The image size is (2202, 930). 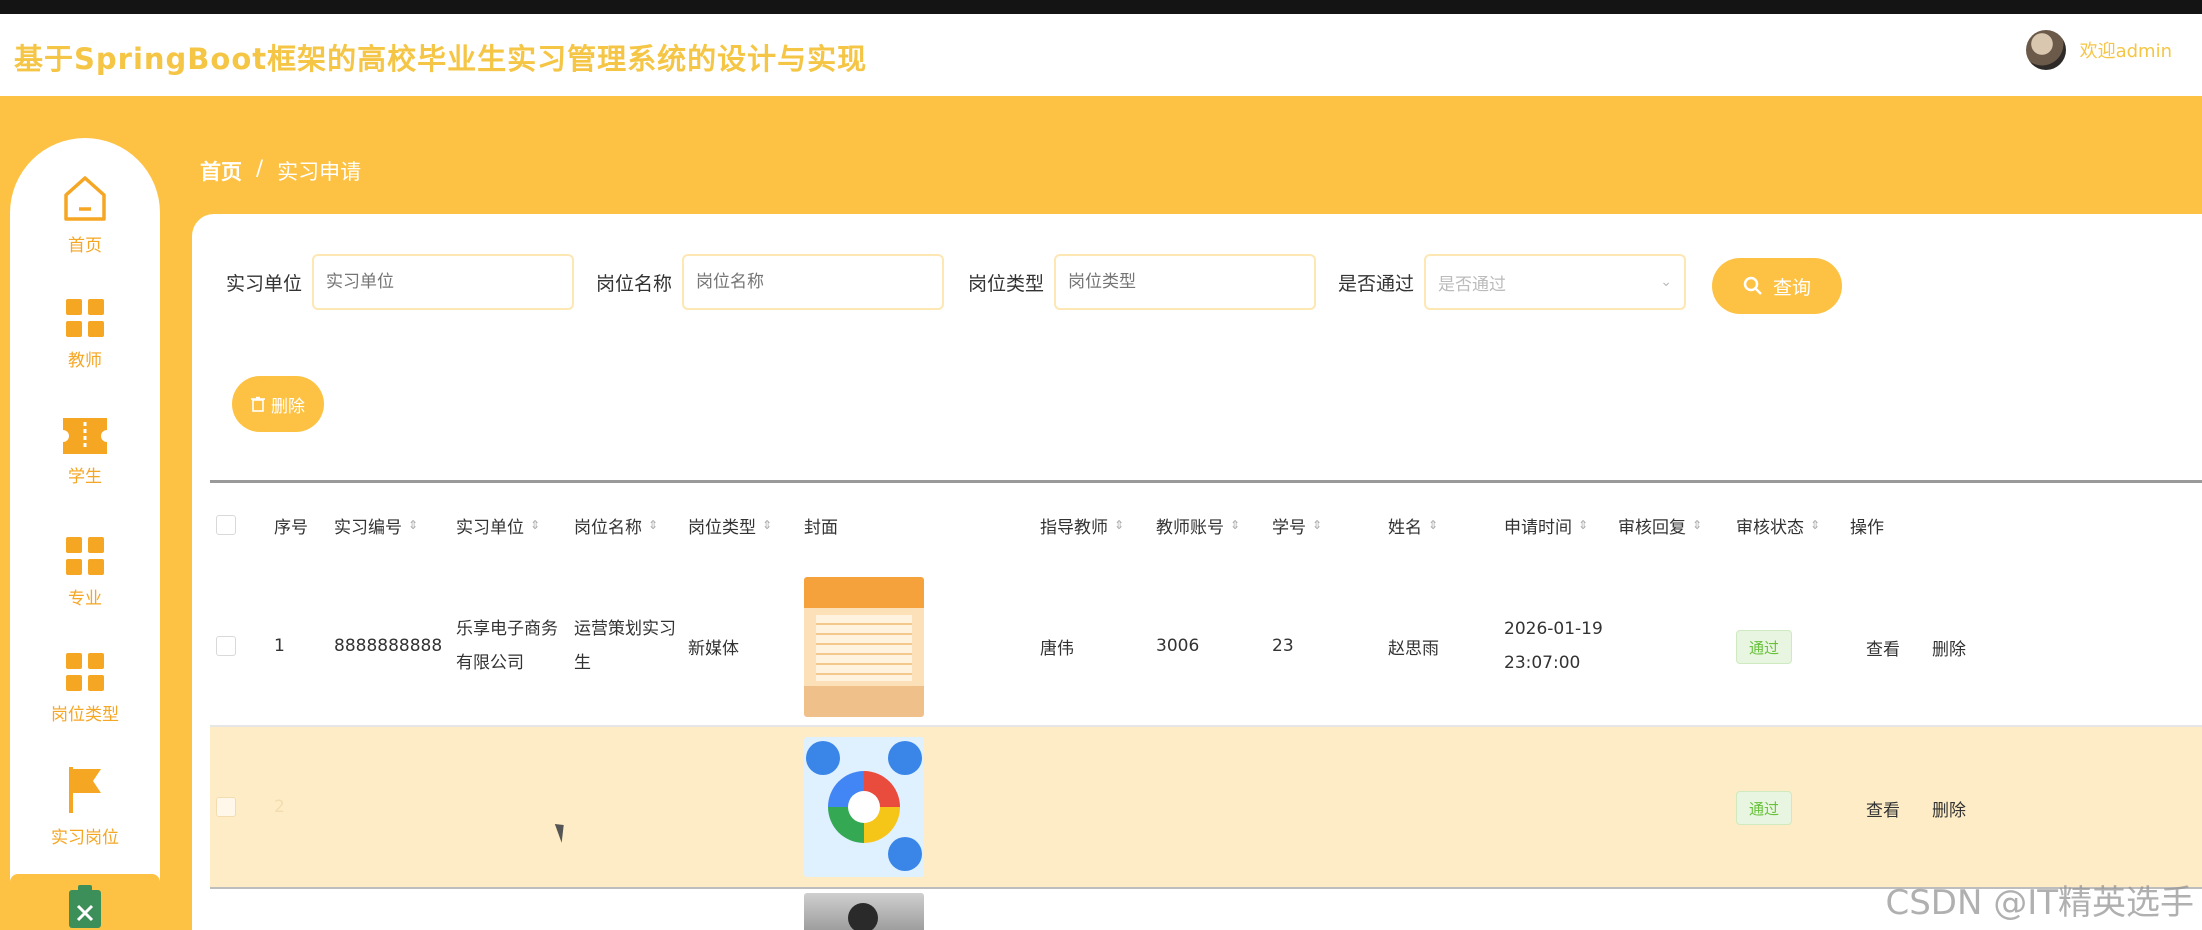 What do you see at coordinates (1413, 648) in the screenshot?
I see `cell-name: 赵思雨` at bounding box center [1413, 648].